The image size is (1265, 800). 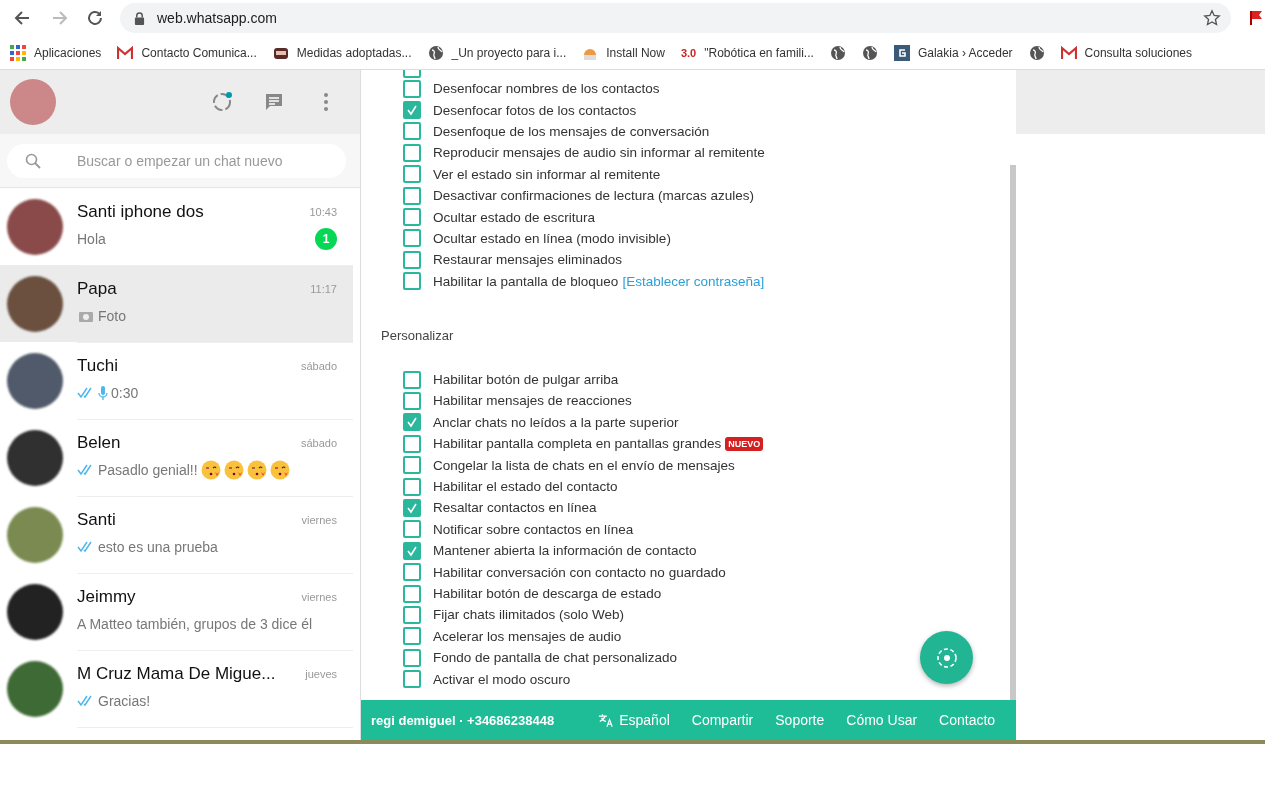 What do you see at coordinates (953, 52) in the screenshot?
I see `bookmark: Galakia › Acceder` at bounding box center [953, 52].